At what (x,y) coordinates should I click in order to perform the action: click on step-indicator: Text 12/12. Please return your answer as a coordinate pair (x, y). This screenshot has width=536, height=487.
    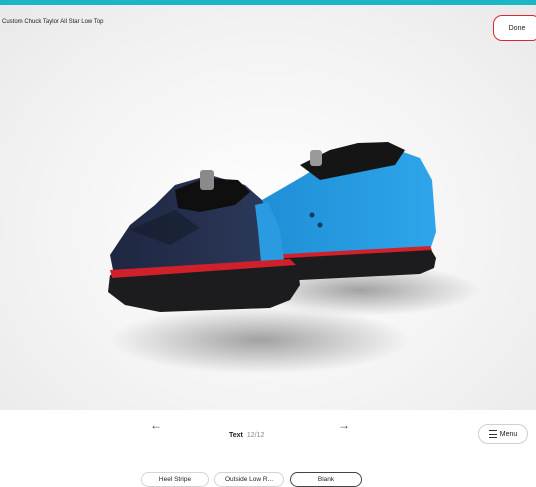
    Looking at the image, I should click on (246, 435).